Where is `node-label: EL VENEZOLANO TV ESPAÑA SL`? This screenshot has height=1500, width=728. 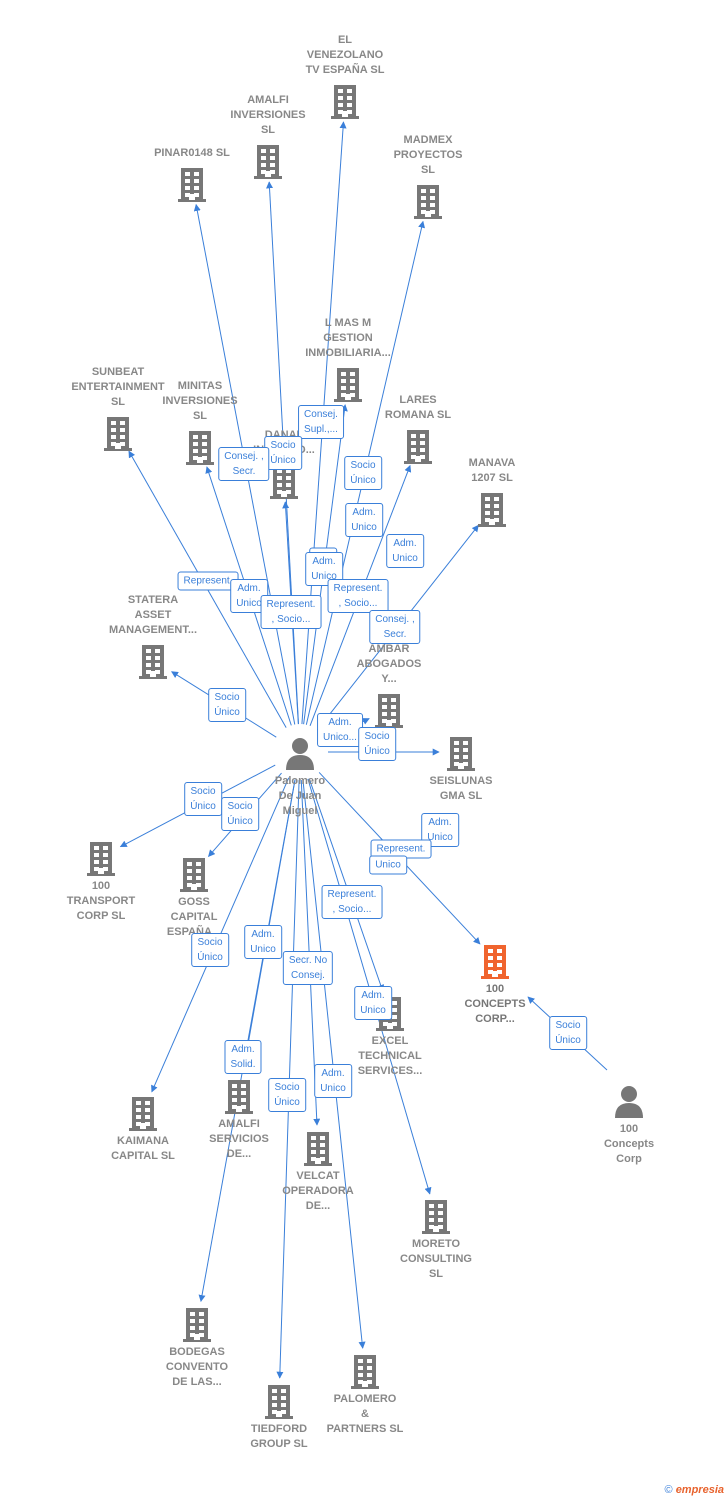 node-label: EL VENEZOLANO TV ESPAÑA SL is located at coordinates (345, 55).